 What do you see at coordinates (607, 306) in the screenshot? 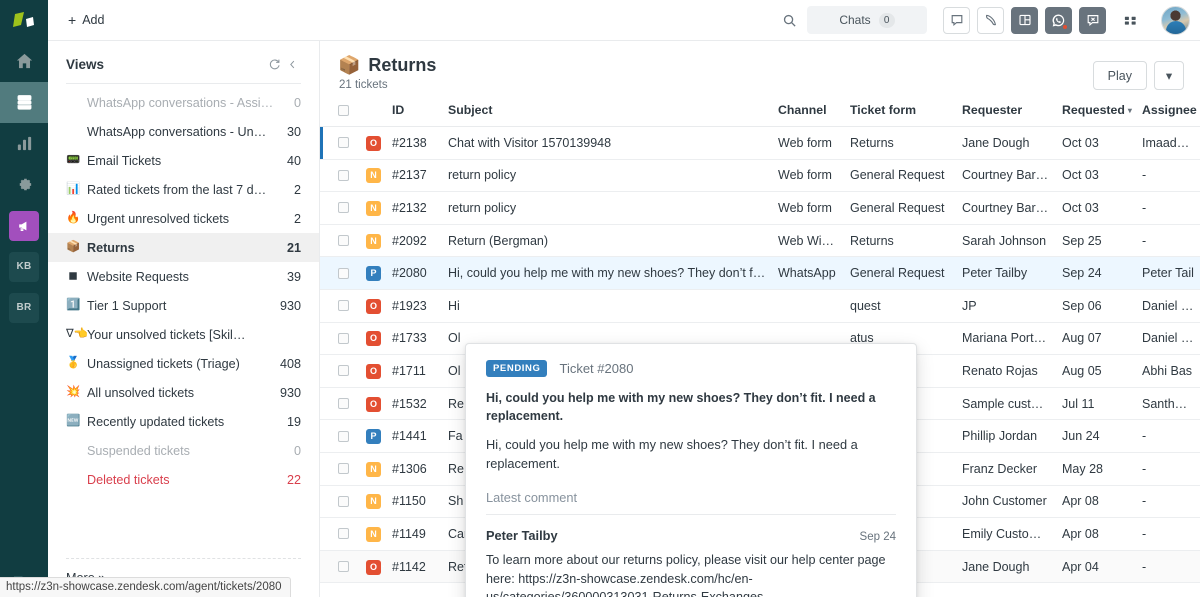
I see `ticket-subject-cell: Hi` at bounding box center [607, 306].